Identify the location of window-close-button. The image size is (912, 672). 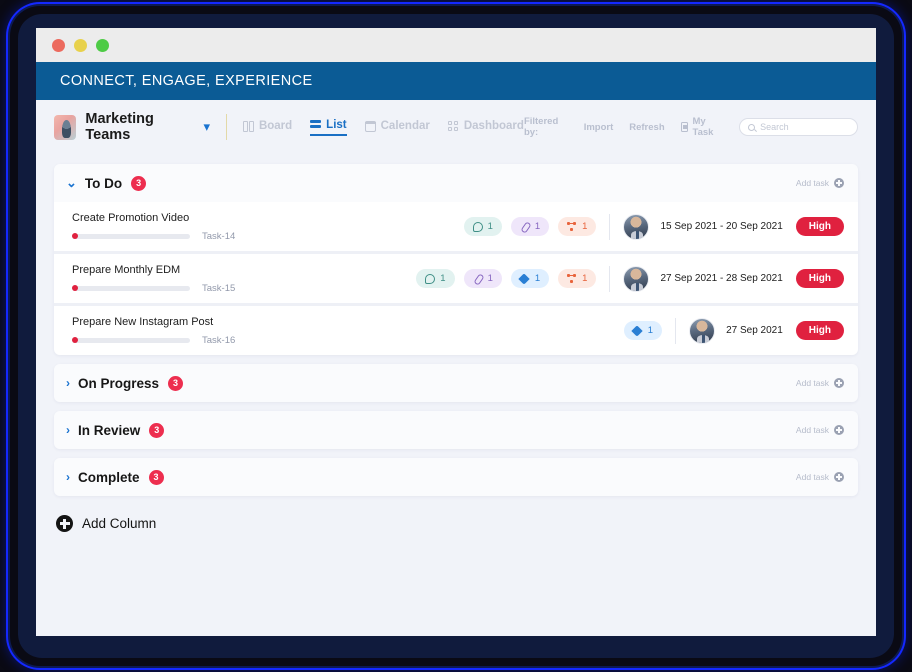
(58, 45).